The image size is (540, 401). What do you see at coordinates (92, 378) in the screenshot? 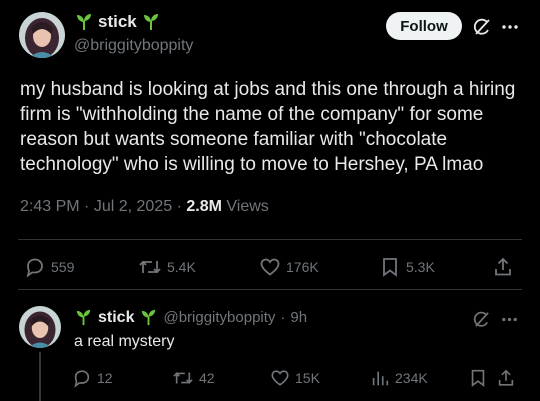
I see `reply-button: 12` at bounding box center [92, 378].